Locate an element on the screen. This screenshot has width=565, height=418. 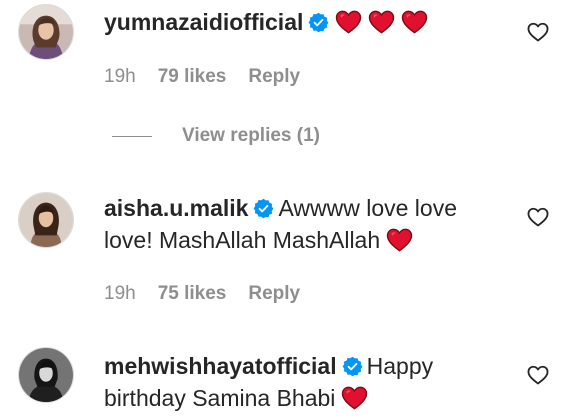
comment-meta: 19h 75 likes Reply is located at coordinates (213, 294).